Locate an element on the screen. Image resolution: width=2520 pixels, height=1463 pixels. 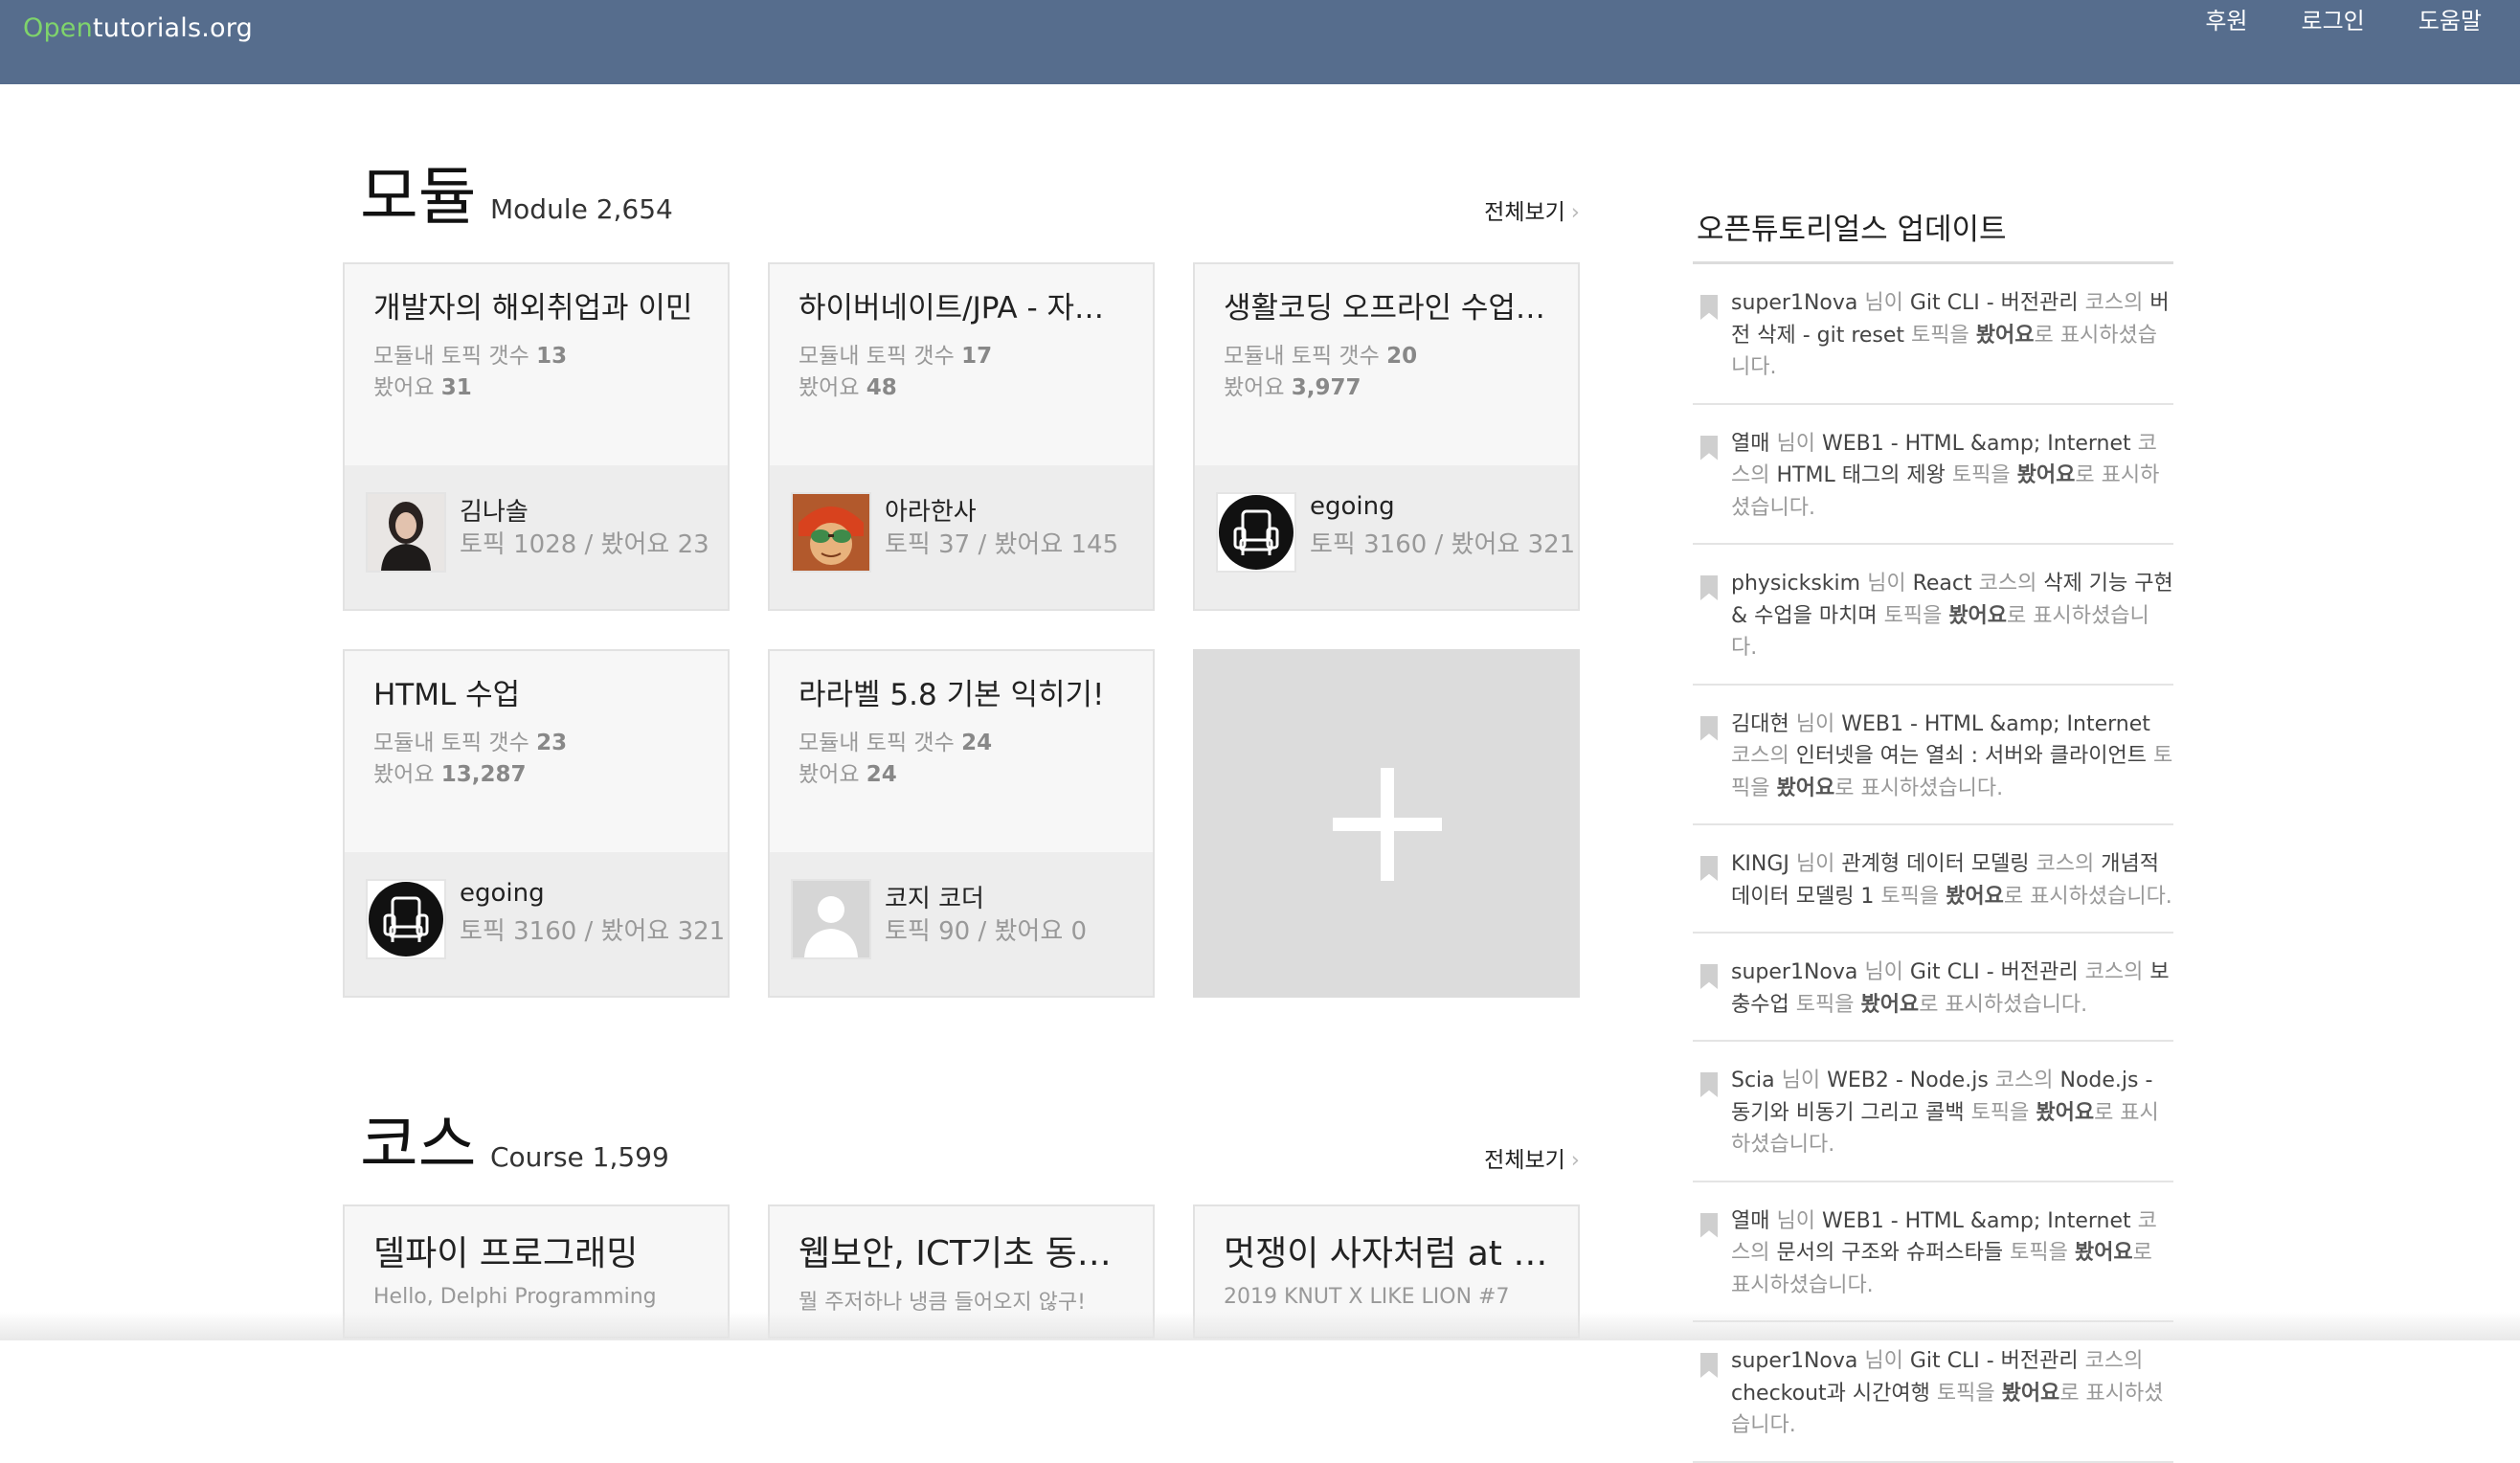
update-text: 코스의 is located at coordinates (2008, 584).